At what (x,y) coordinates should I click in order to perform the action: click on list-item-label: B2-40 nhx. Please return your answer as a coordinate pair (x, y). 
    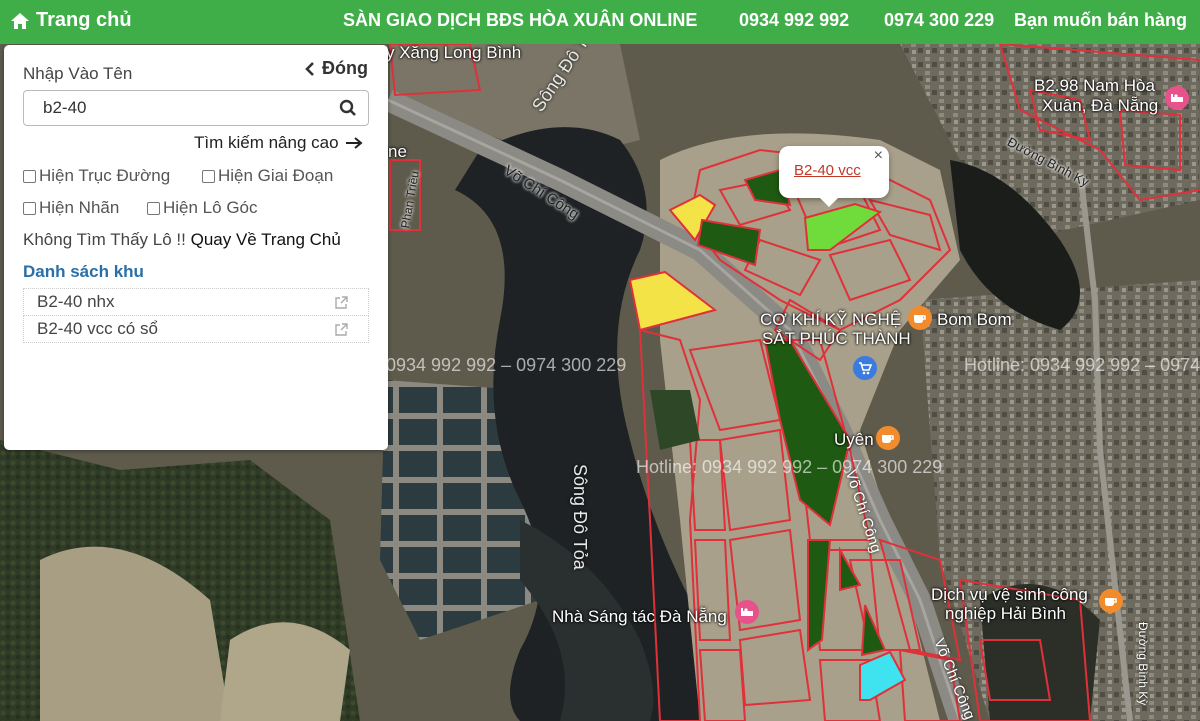
    Looking at the image, I should click on (76, 301).